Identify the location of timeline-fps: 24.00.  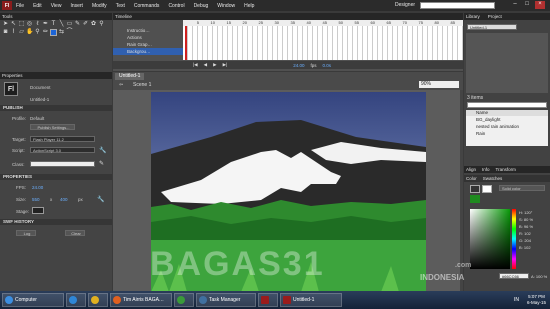
(298, 65).